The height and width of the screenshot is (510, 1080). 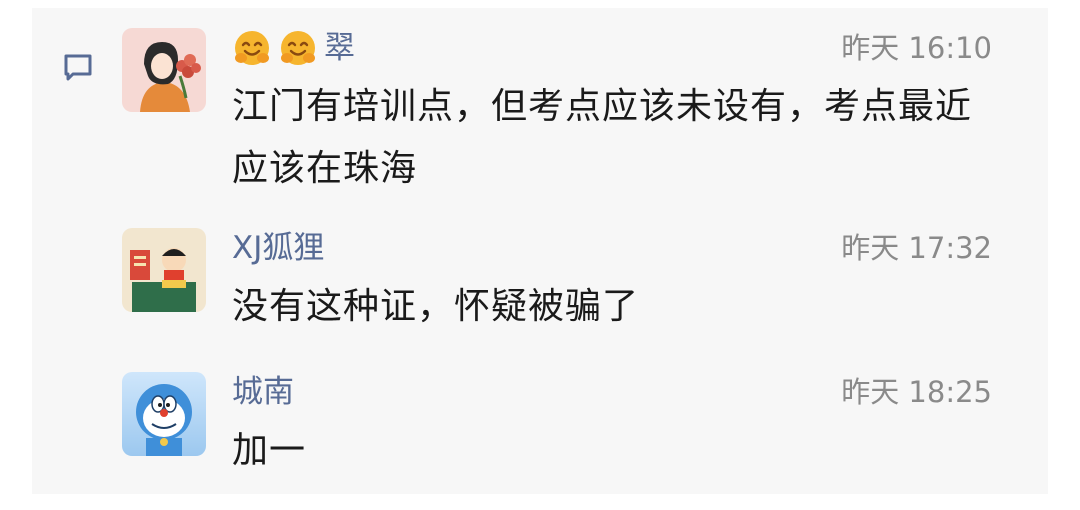 What do you see at coordinates (263, 392) in the screenshot?
I see `commenter-name: 城南` at bounding box center [263, 392].